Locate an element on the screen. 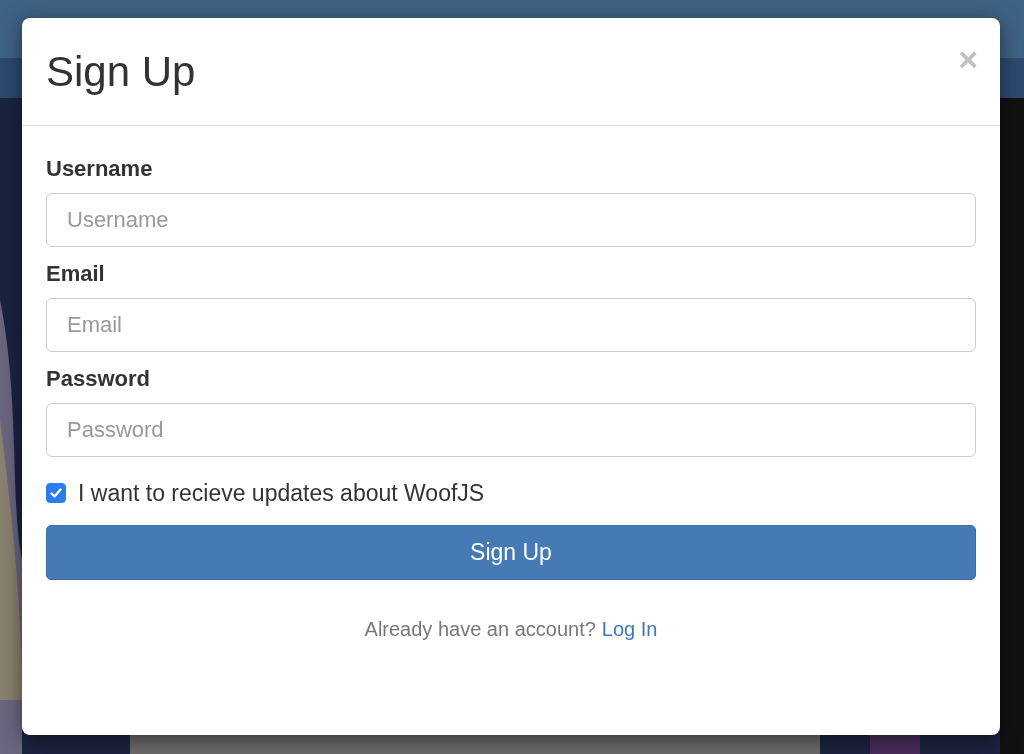  input-field: Username is located at coordinates (511, 220).